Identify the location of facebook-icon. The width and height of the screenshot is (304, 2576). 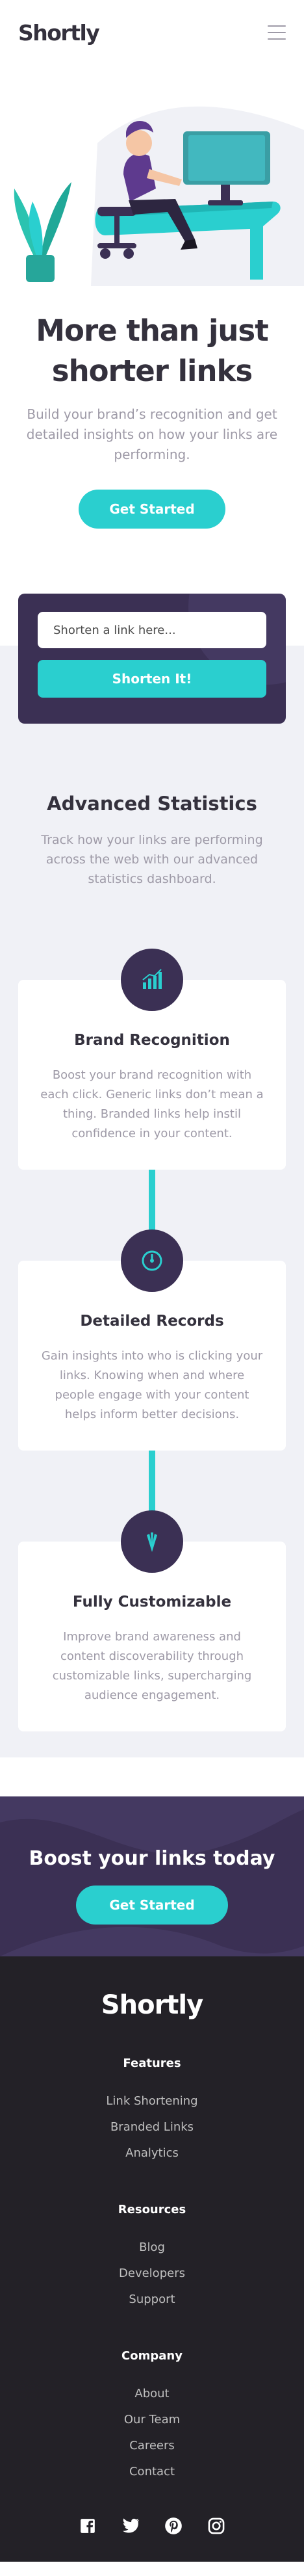
(87, 2526).